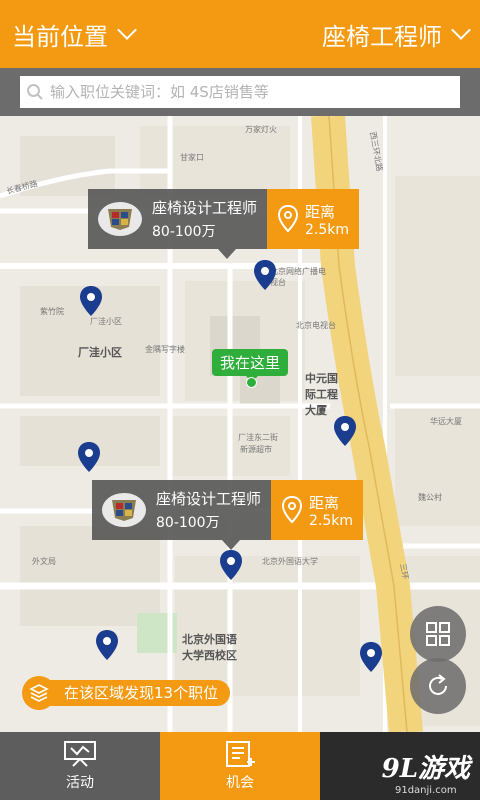 The image size is (480, 800). Describe the element at coordinates (165, 349) in the screenshot. I see `map-label: 金隅写字楼` at that location.